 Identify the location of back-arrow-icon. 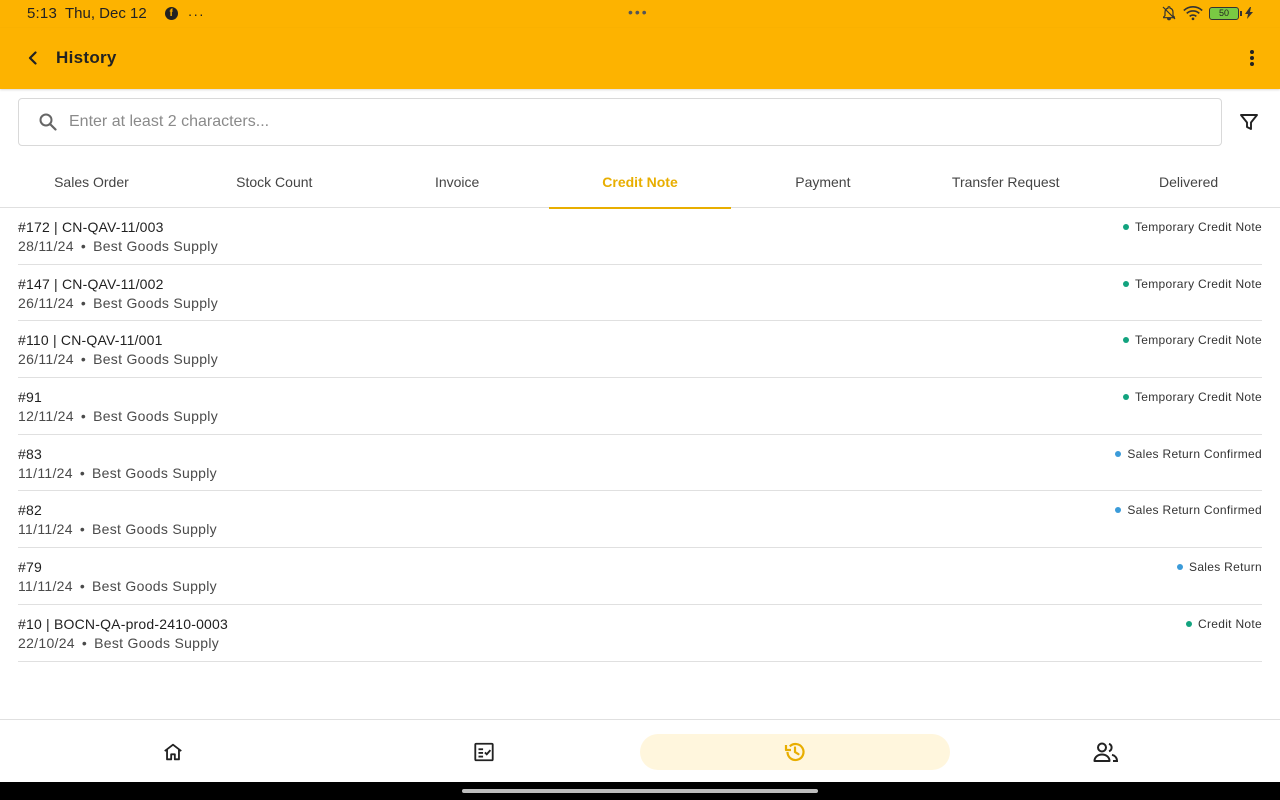
(32, 58).